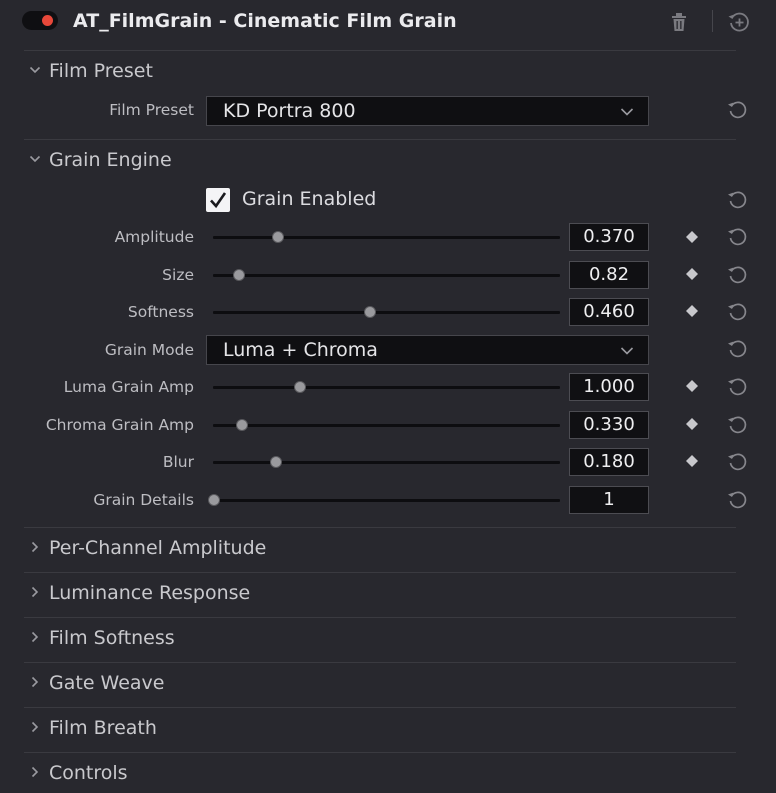  What do you see at coordinates (386, 387) in the screenshot?
I see `luma-grain-amp-slider` at bounding box center [386, 387].